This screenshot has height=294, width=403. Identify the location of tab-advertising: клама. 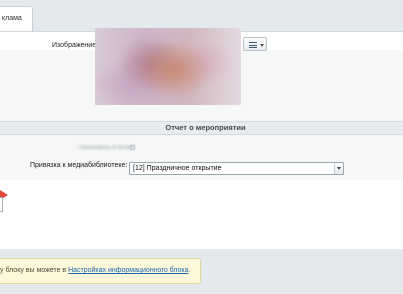
(16, 19).